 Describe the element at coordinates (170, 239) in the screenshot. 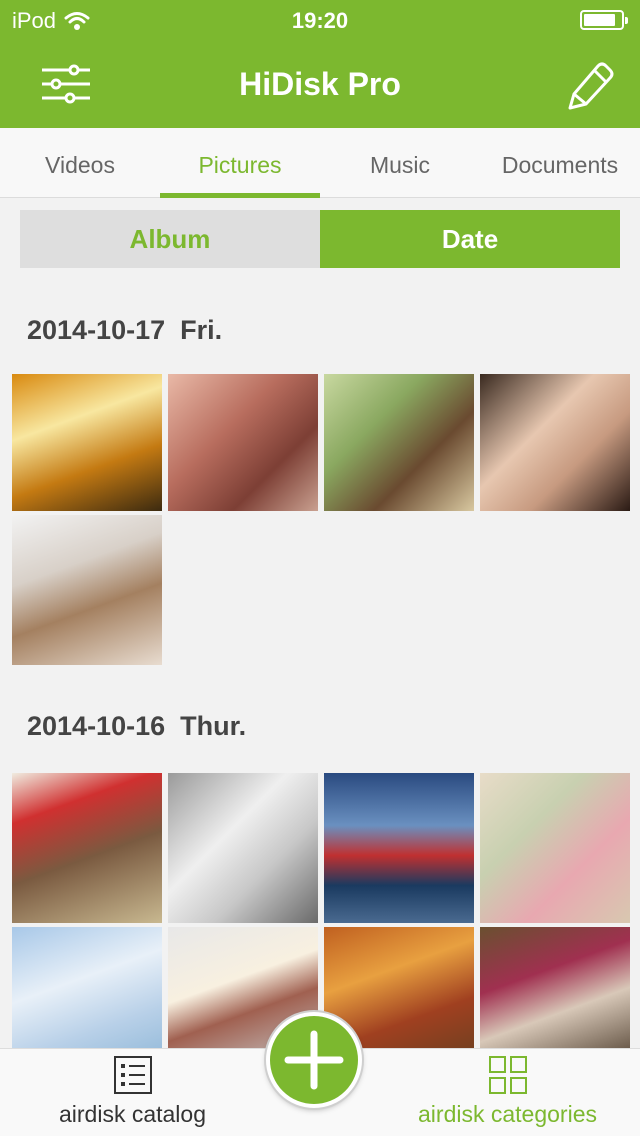

I see `album-segment-button: Album` at that location.